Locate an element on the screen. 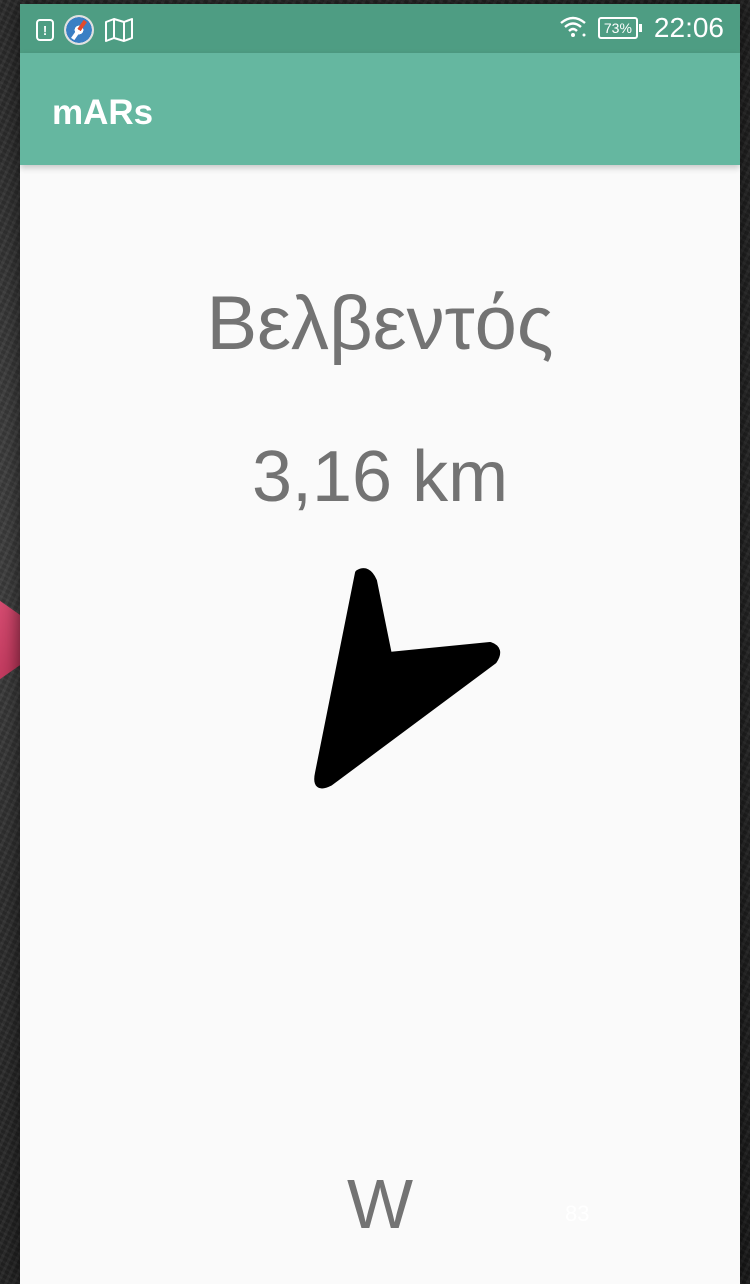 The image size is (750, 1284). cardinal-direction: W is located at coordinates (380, 1204).